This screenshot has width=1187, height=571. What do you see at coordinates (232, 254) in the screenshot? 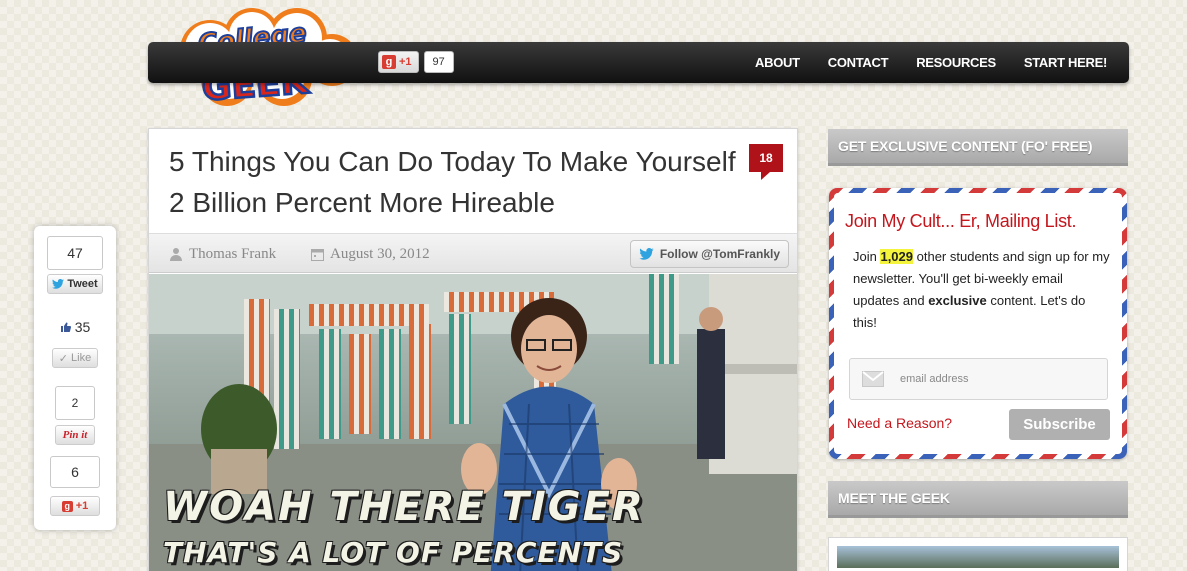
I see `author-name: Thomas Frank` at bounding box center [232, 254].